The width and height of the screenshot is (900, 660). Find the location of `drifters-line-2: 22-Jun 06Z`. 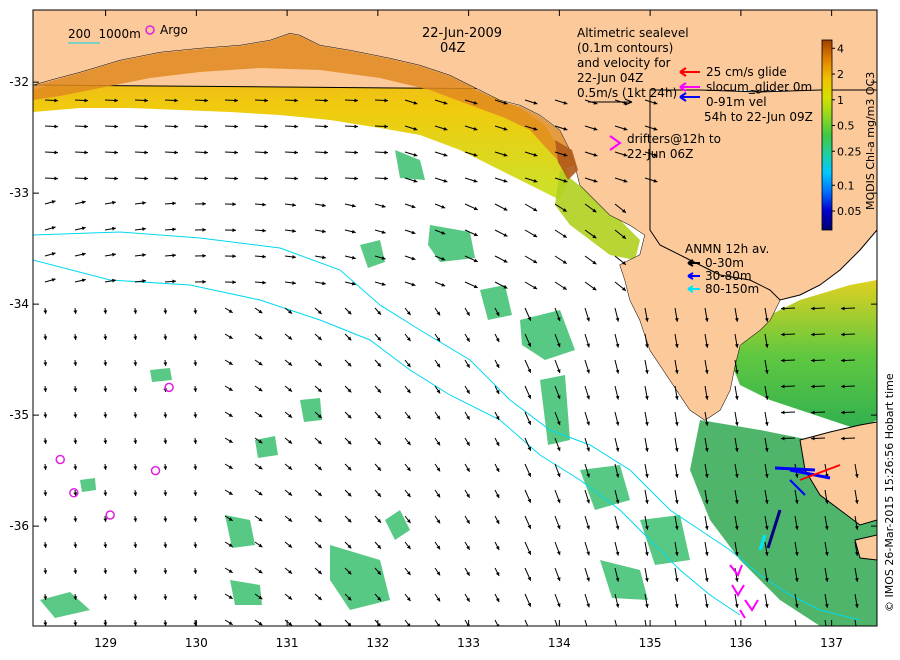

drifters-line-2: 22-Jun 06Z is located at coordinates (660, 154).